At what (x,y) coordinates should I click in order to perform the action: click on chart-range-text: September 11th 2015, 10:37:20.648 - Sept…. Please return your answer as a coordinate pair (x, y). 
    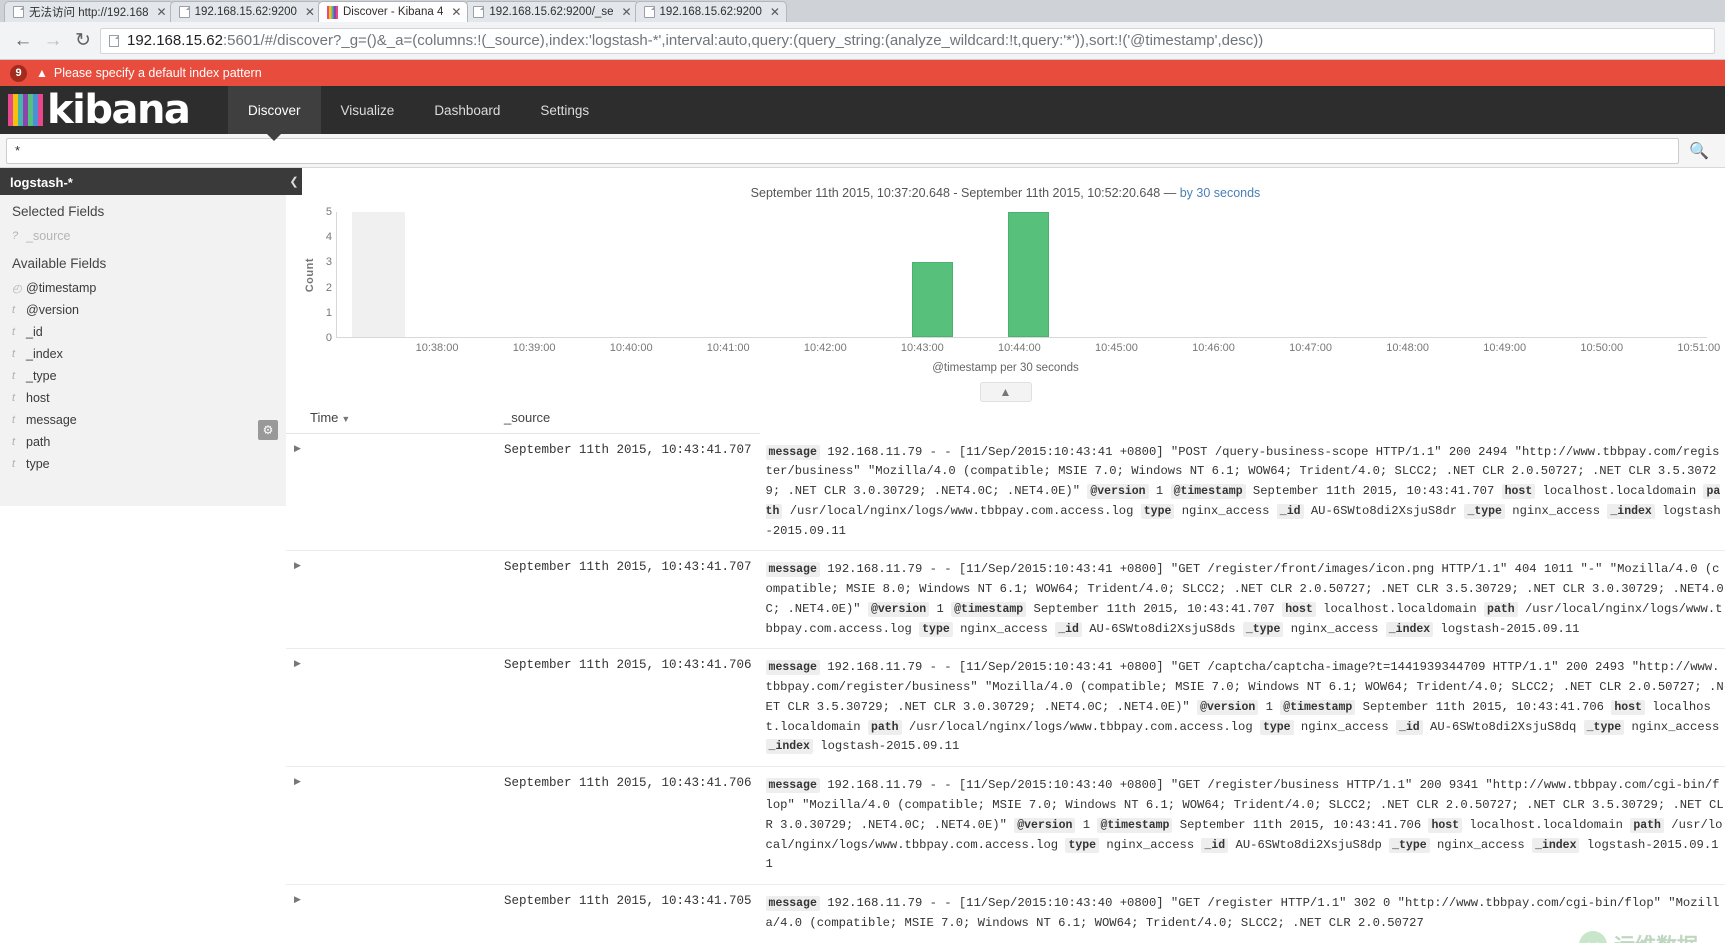
    Looking at the image, I should click on (965, 193).